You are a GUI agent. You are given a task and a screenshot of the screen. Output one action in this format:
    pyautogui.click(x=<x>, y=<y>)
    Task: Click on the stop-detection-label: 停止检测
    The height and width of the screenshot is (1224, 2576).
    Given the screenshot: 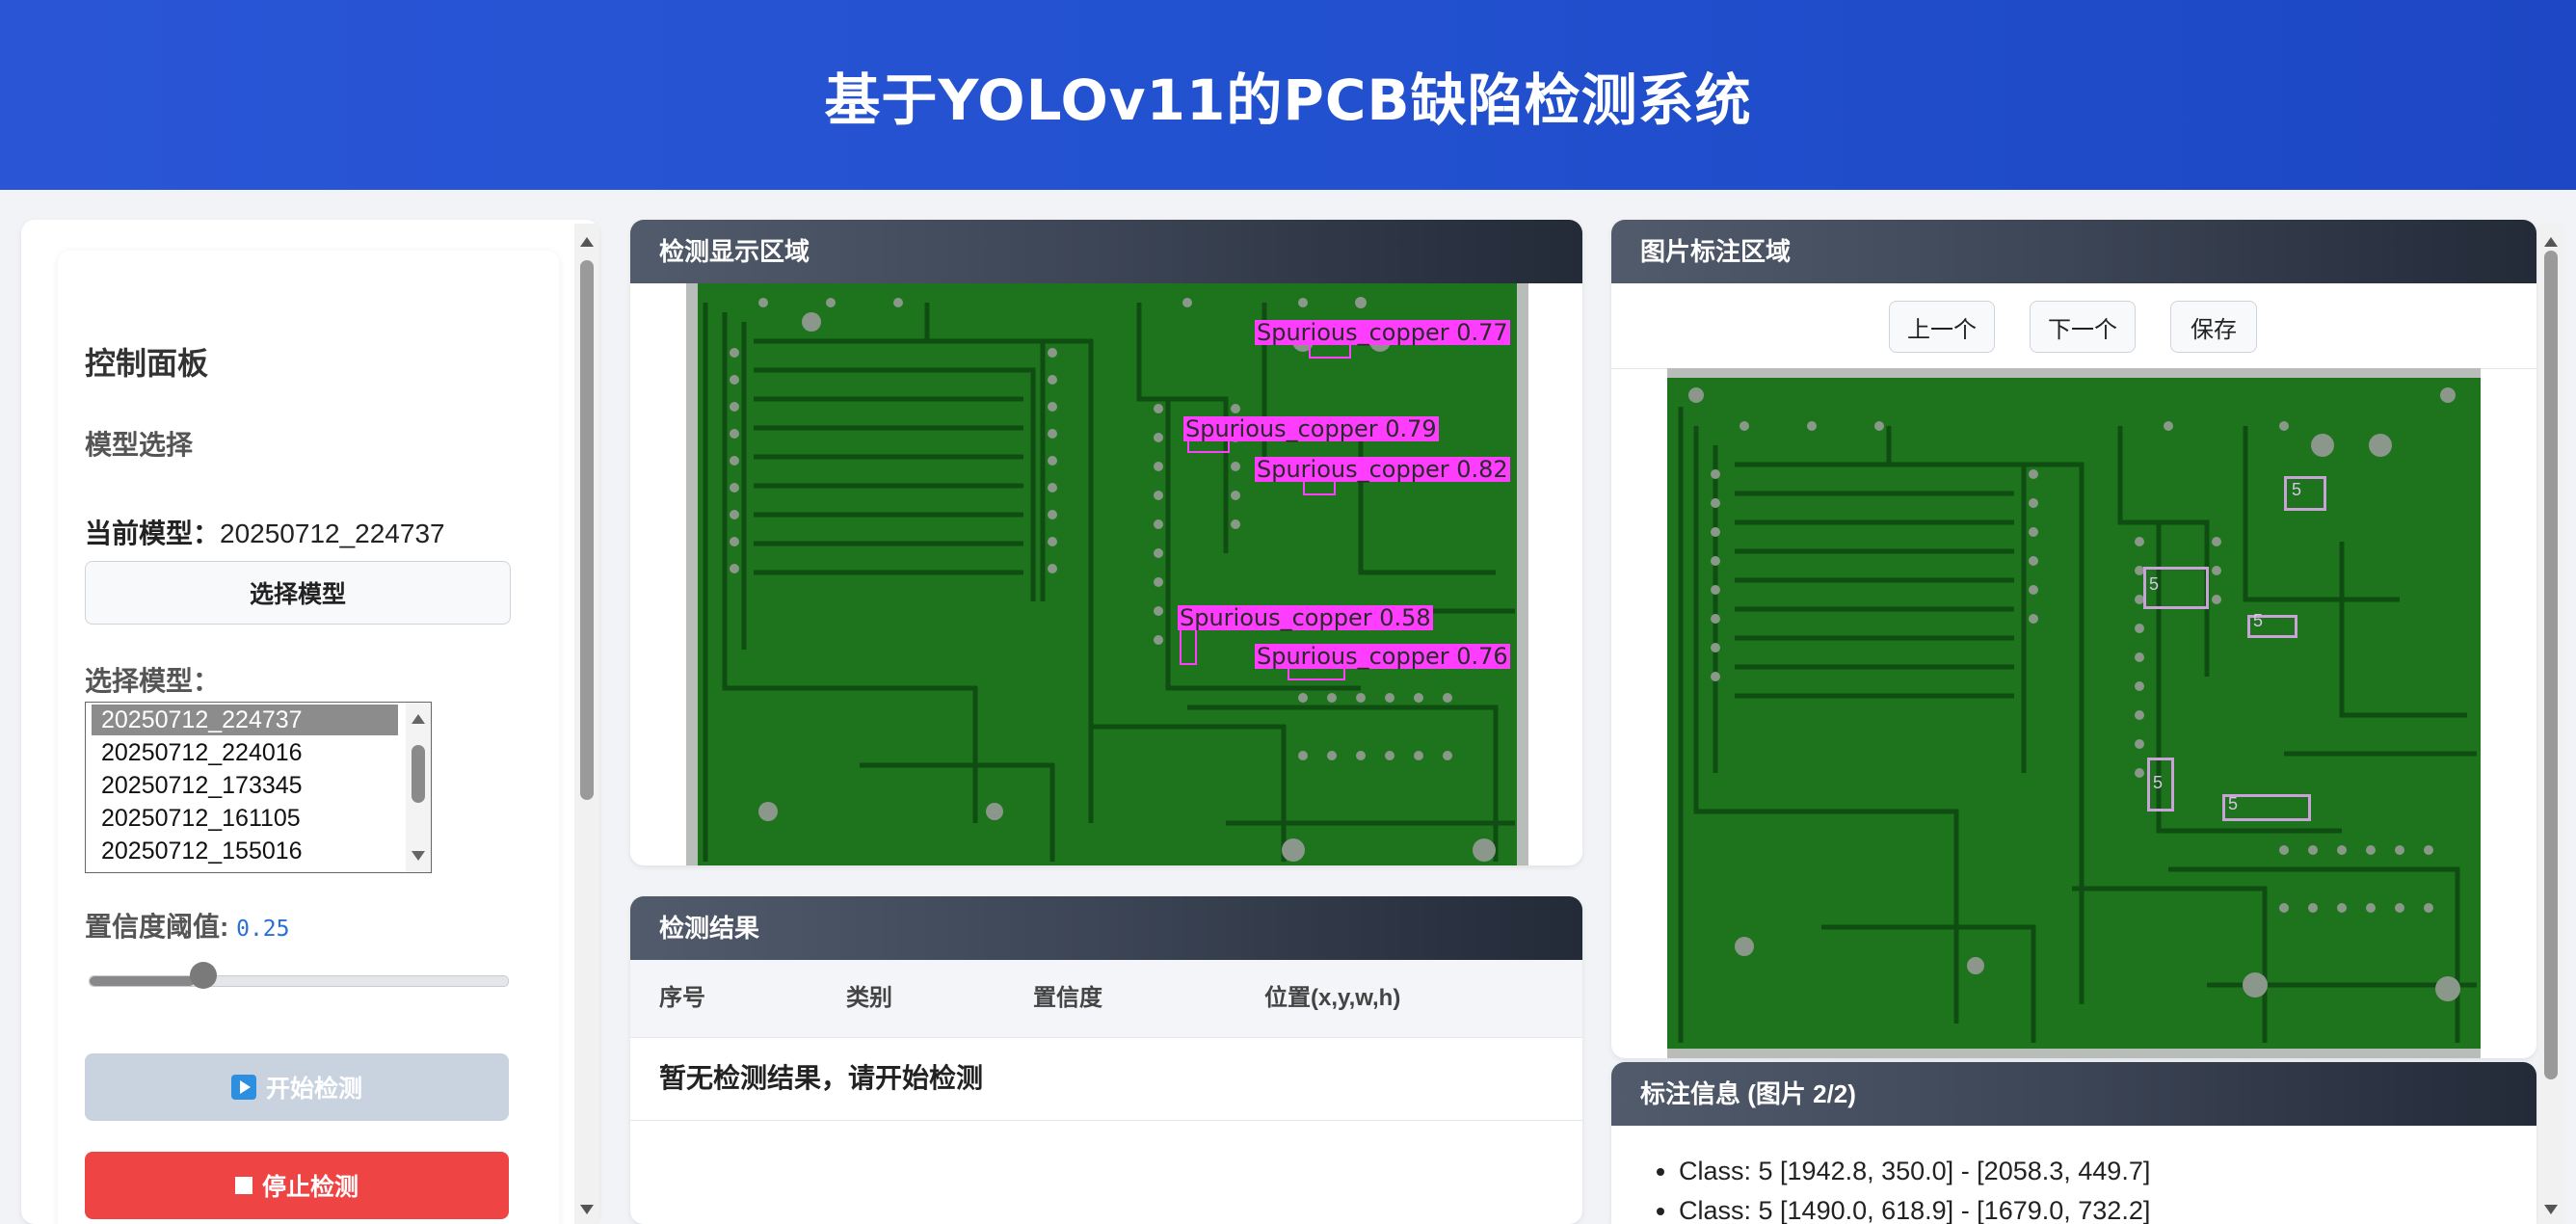 What is the action you would take?
    pyautogui.click(x=310, y=1188)
    